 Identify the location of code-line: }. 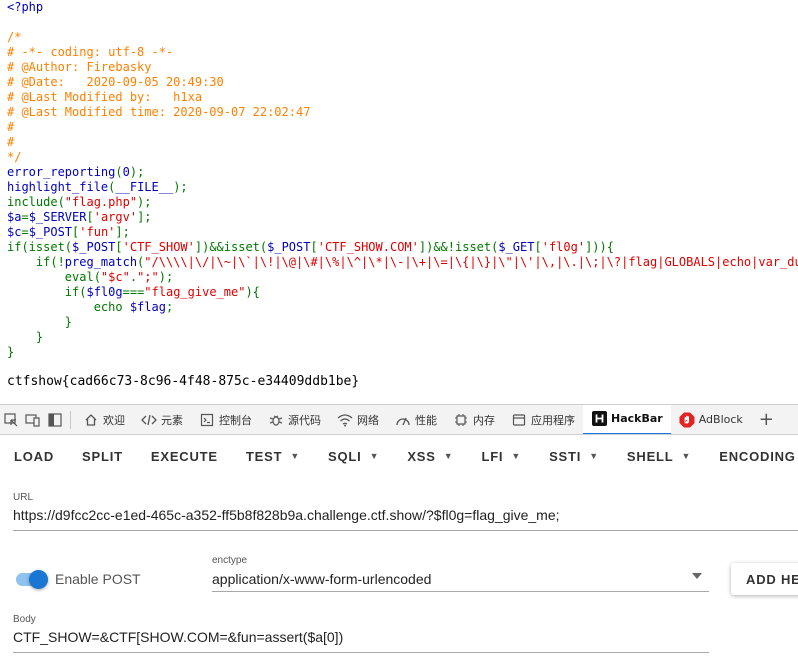
(402, 322).